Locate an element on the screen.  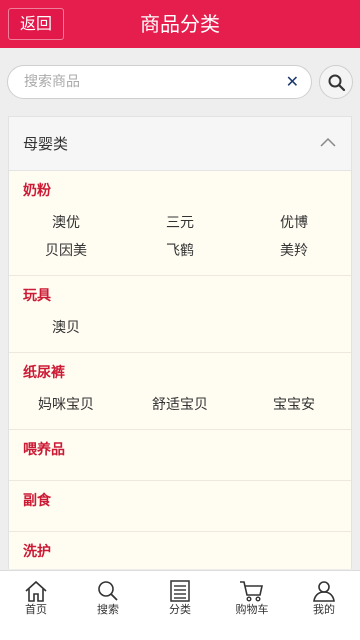
subcategory-group: 喂养品 is located at coordinates (180, 455).